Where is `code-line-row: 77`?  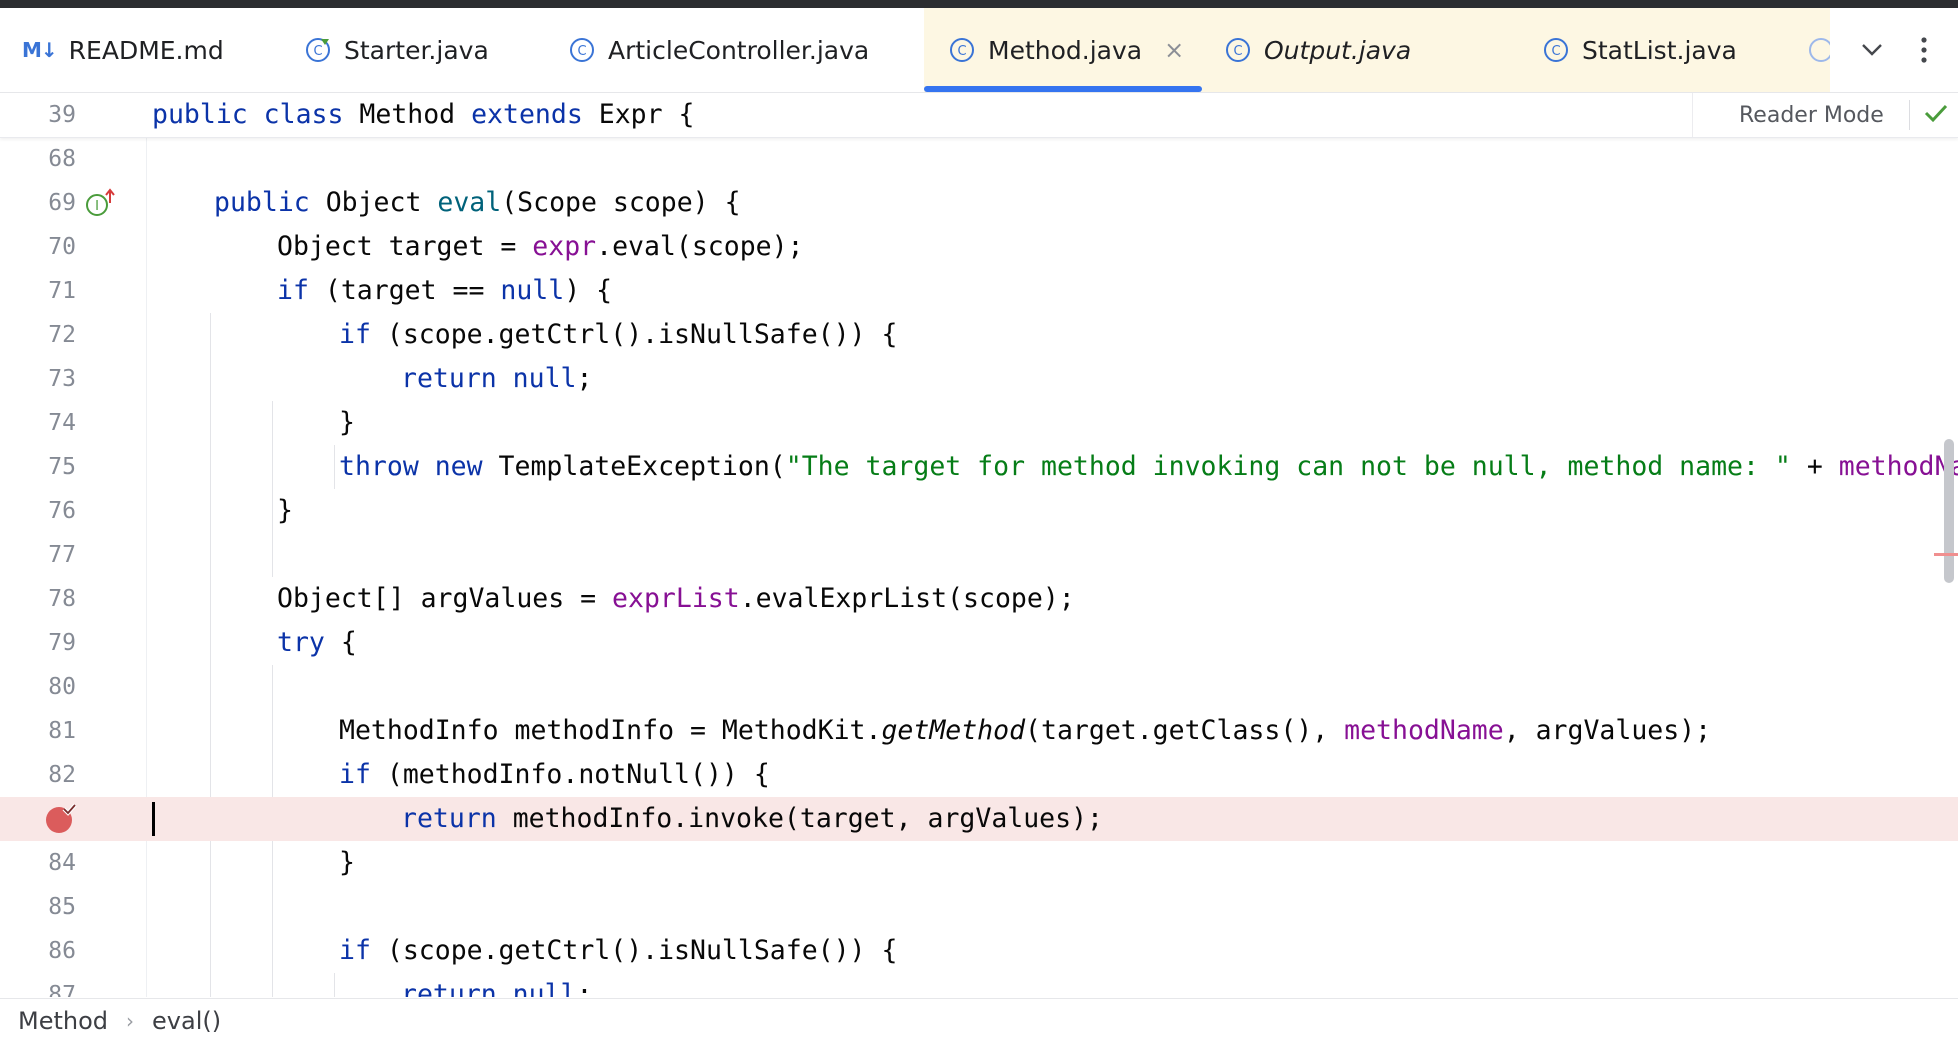 code-line-row: 77 is located at coordinates (979, 555).